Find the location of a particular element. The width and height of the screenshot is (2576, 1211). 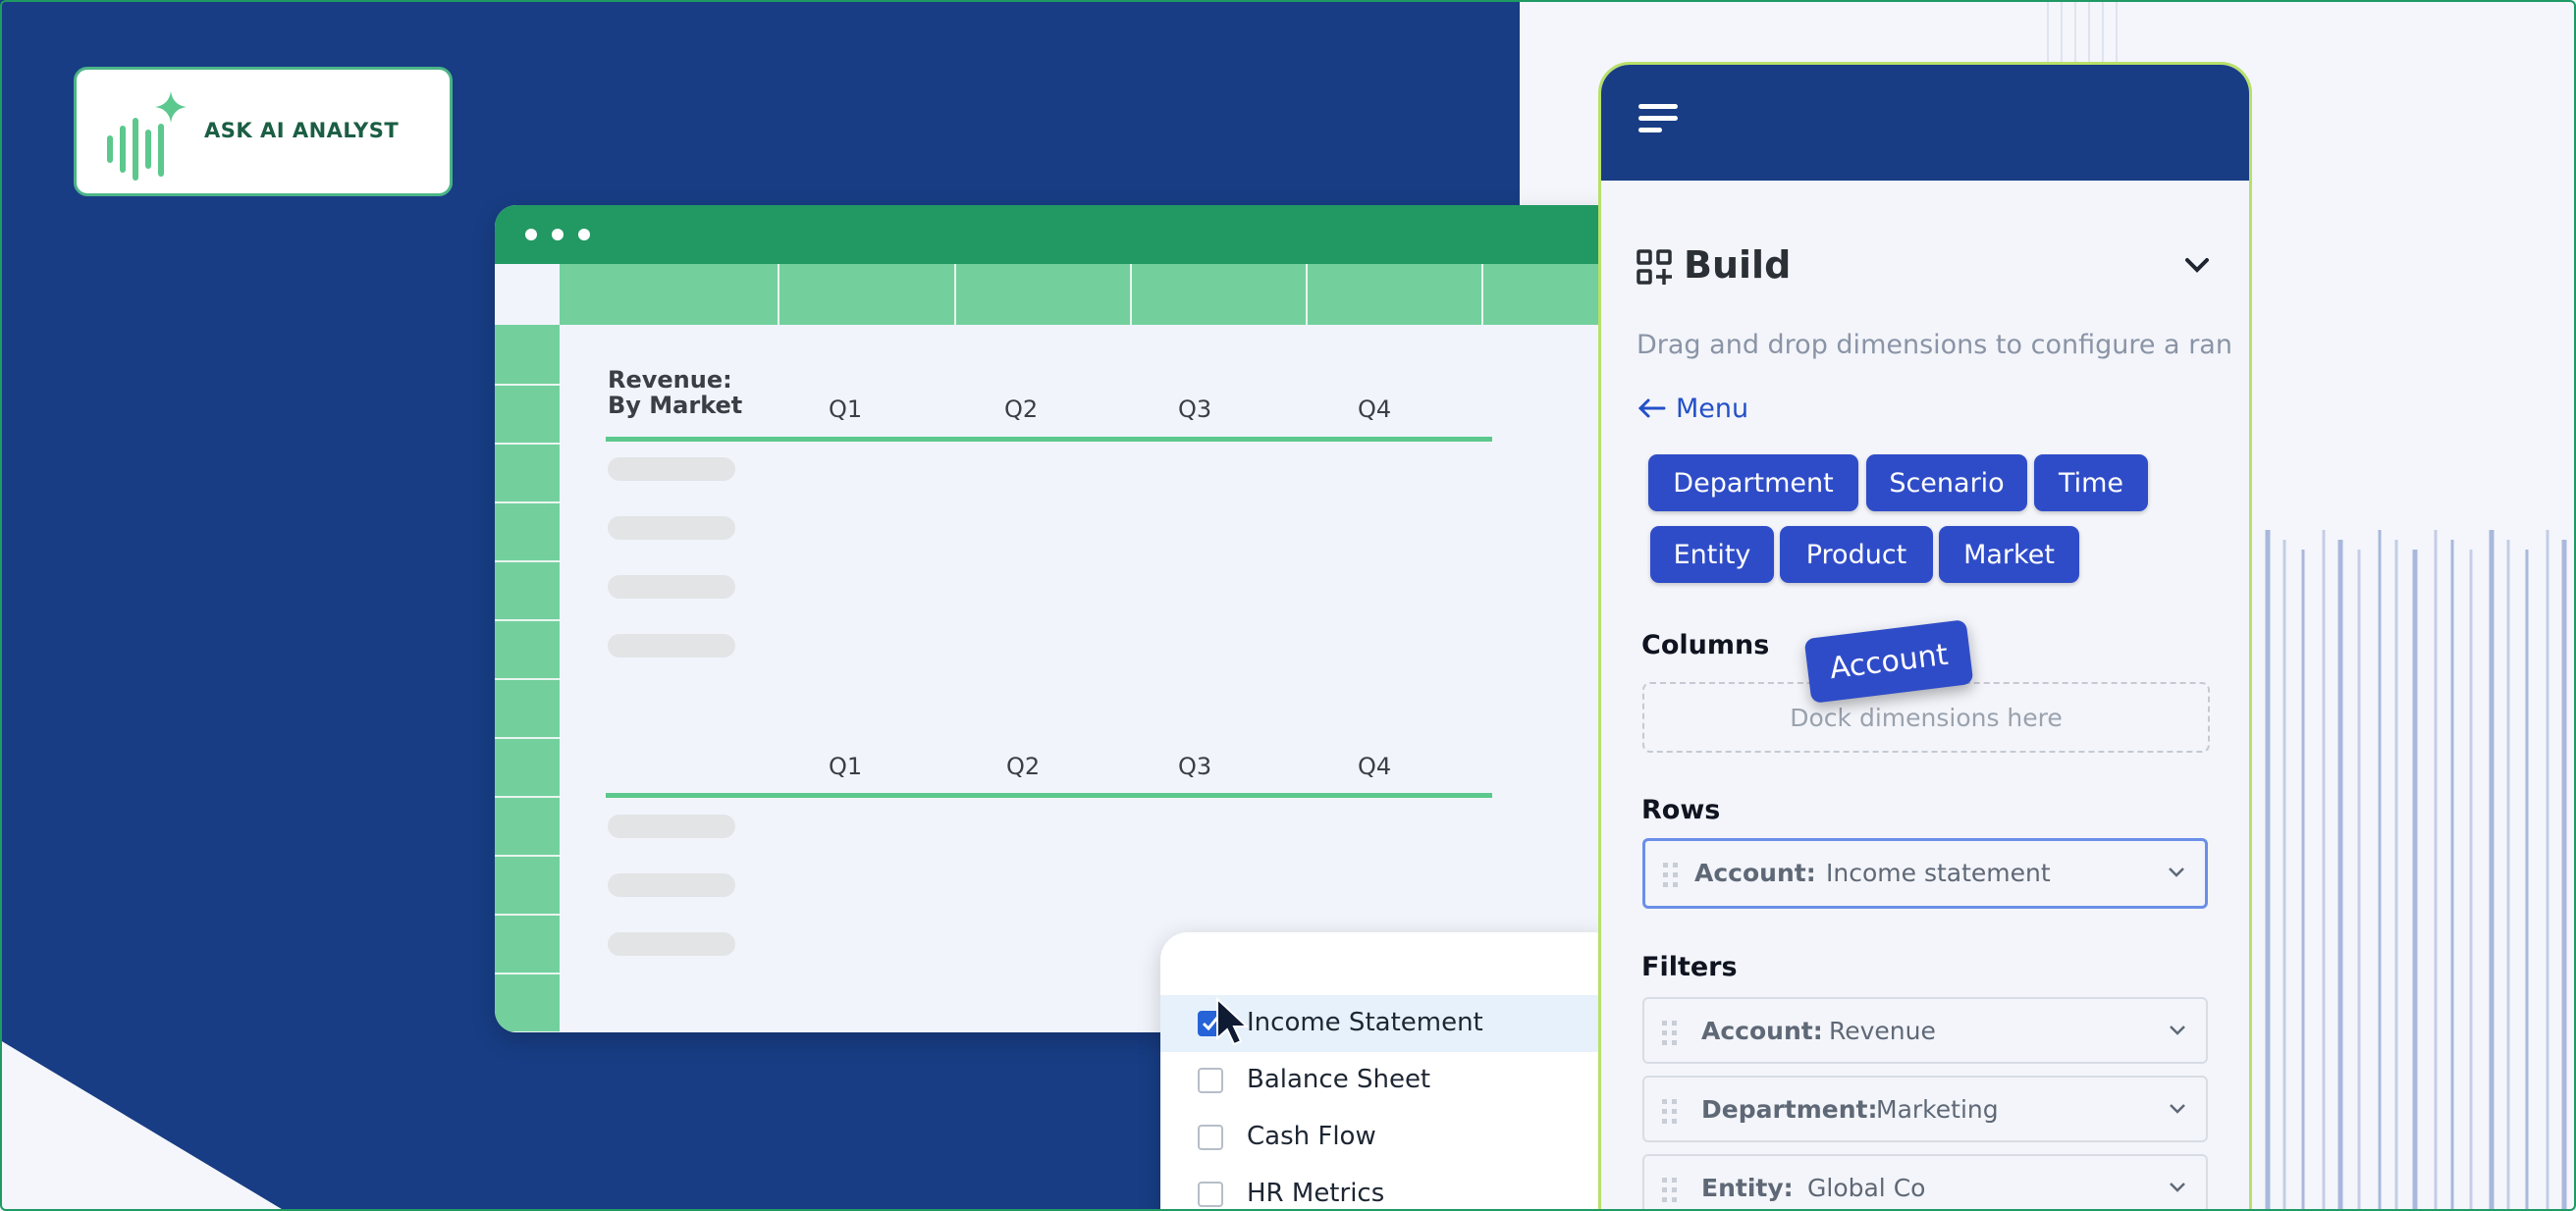

rows-dropdown-account: Account: Income statement is located at coordinates (1925, 873).